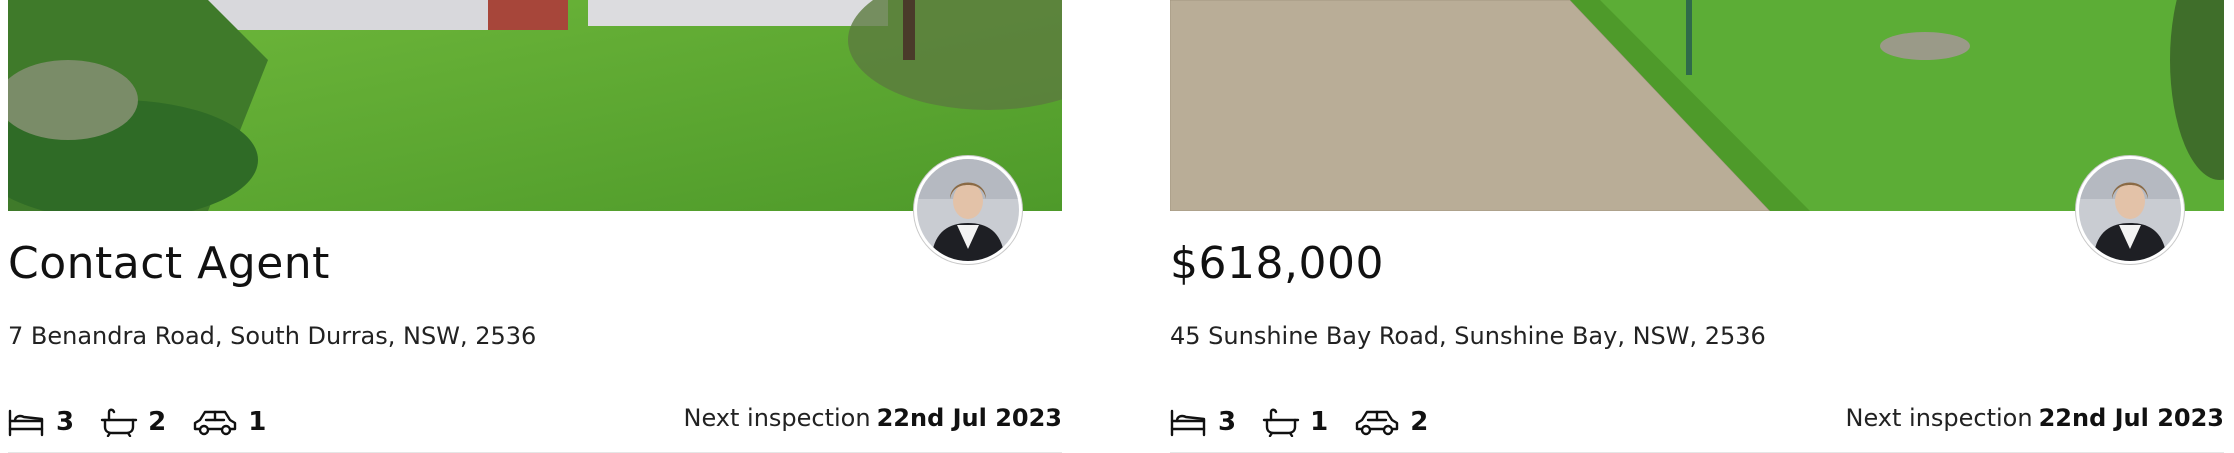  What do you see at coordinates (1319, 422) in the screenshot?
I see `bathrooms-count: 1` at bounding box center [1319, 422].